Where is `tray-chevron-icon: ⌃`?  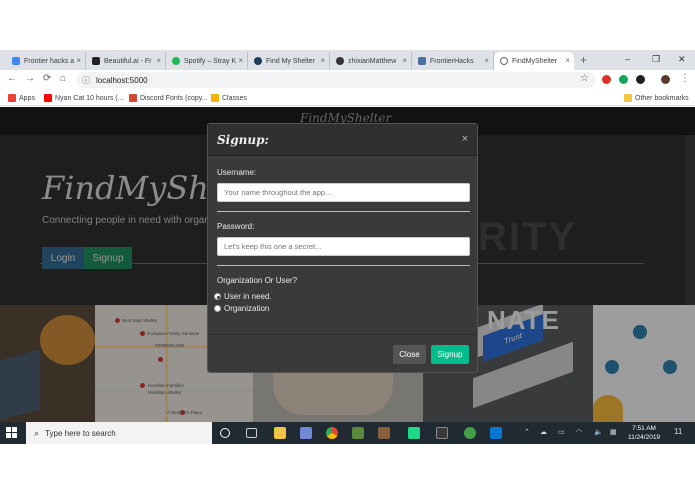 tray-chevron-icon: ⌃ is located at coordinates (527, 432).